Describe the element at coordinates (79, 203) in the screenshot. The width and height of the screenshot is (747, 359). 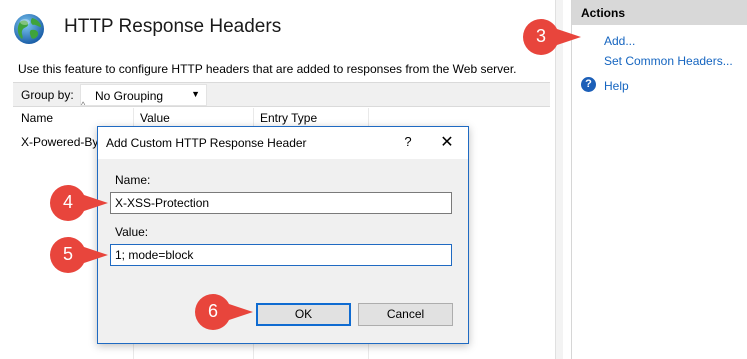
I see `callout-badge-4: 4` at that location.